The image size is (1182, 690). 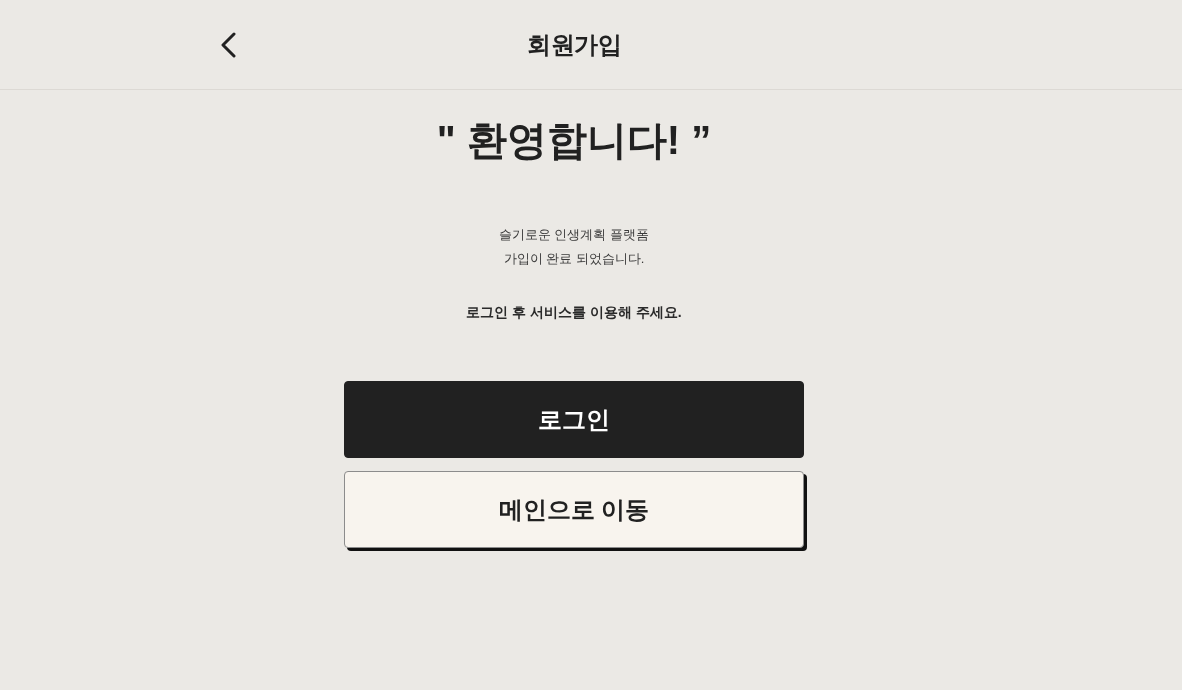 What do you see at coordinates (574, 44) in the screenshot?
I see `page-title: 회원가입` at bounding box center [574, 44].